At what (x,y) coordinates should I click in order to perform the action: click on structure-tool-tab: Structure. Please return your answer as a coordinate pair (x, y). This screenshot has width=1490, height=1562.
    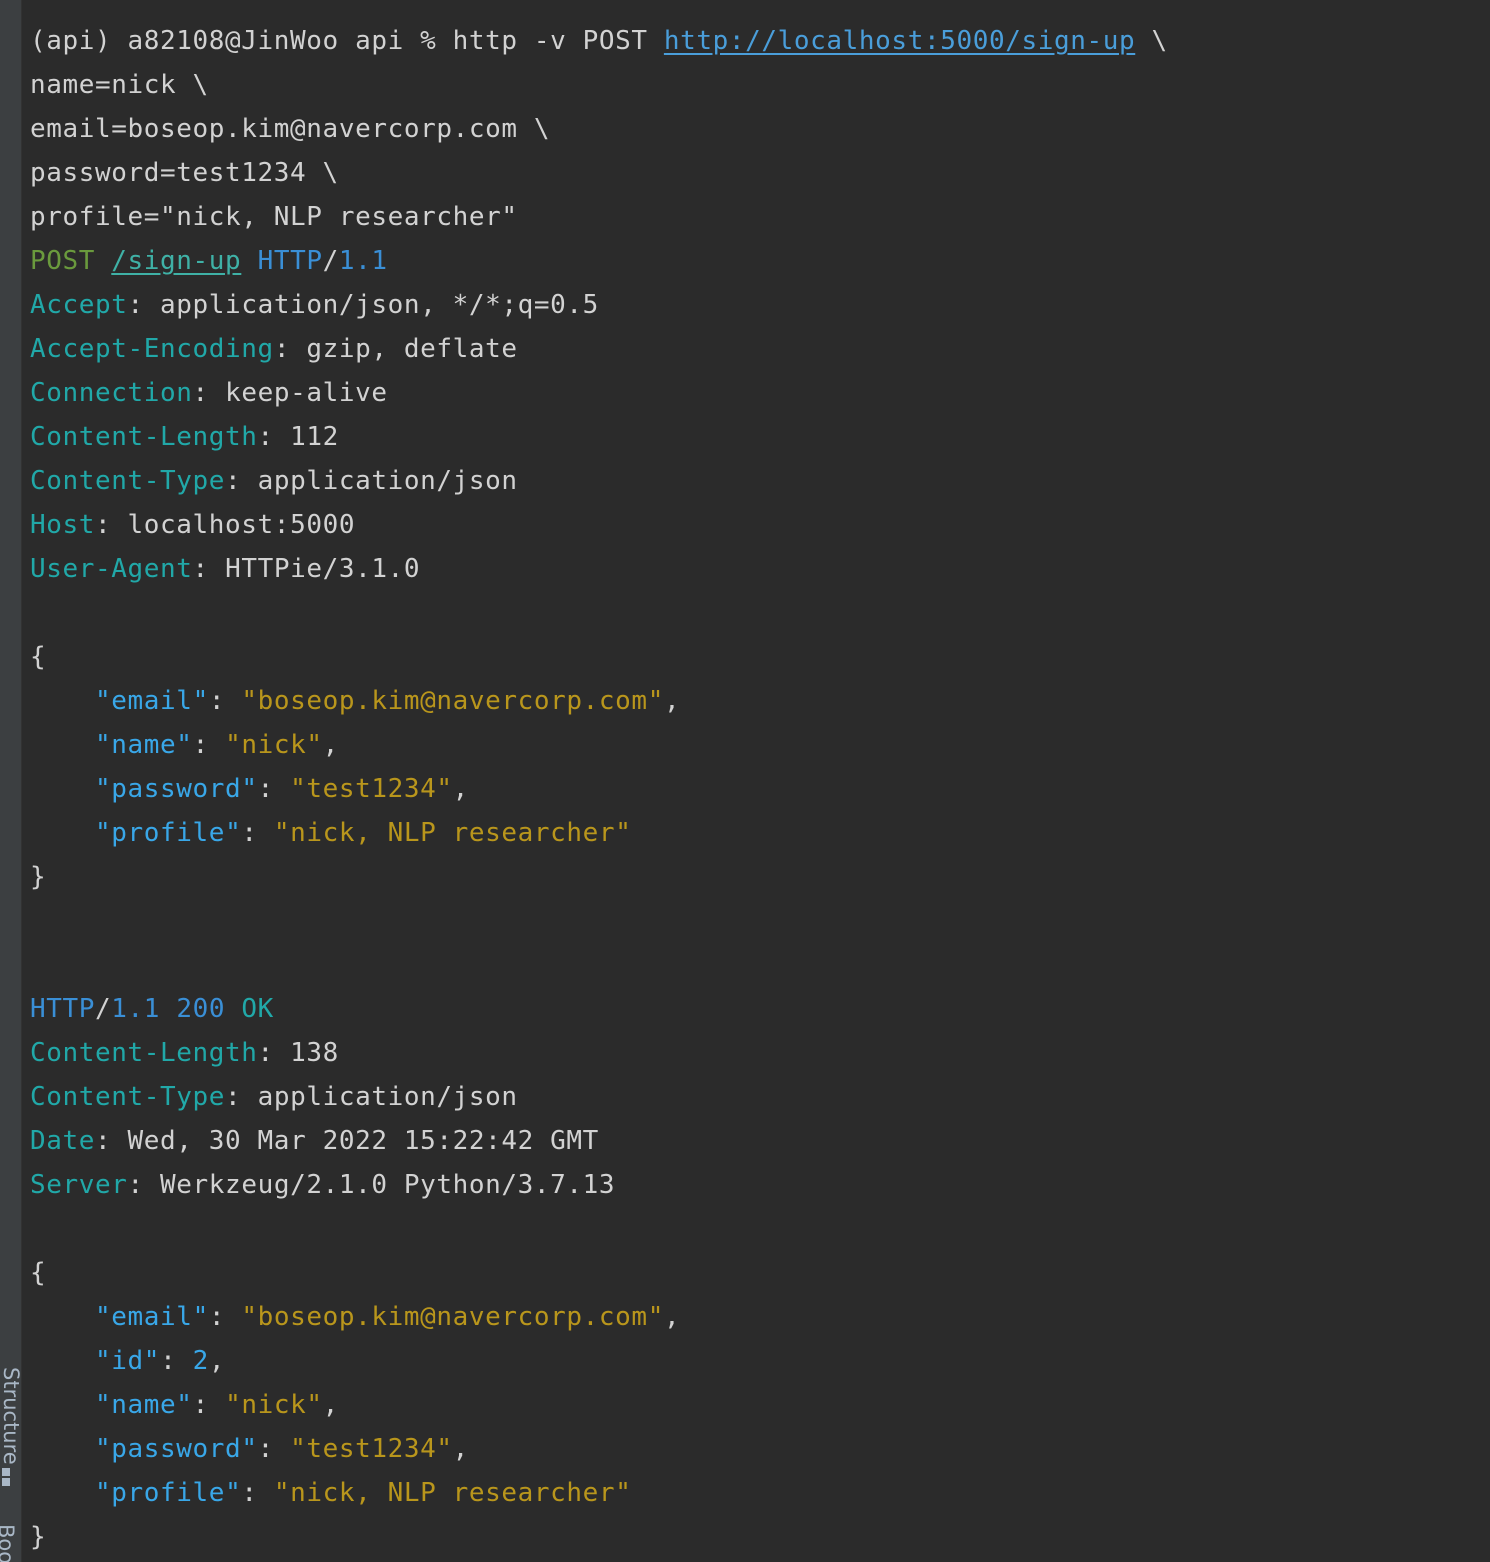
    Looking at the image, I should click on (11, 1423).